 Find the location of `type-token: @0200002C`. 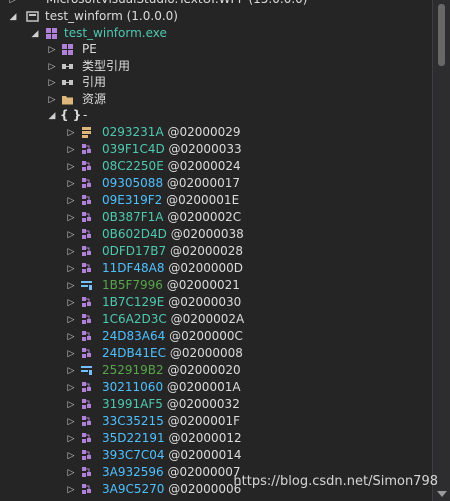

type-token: @0200002C is located at coordinates (204, 217).